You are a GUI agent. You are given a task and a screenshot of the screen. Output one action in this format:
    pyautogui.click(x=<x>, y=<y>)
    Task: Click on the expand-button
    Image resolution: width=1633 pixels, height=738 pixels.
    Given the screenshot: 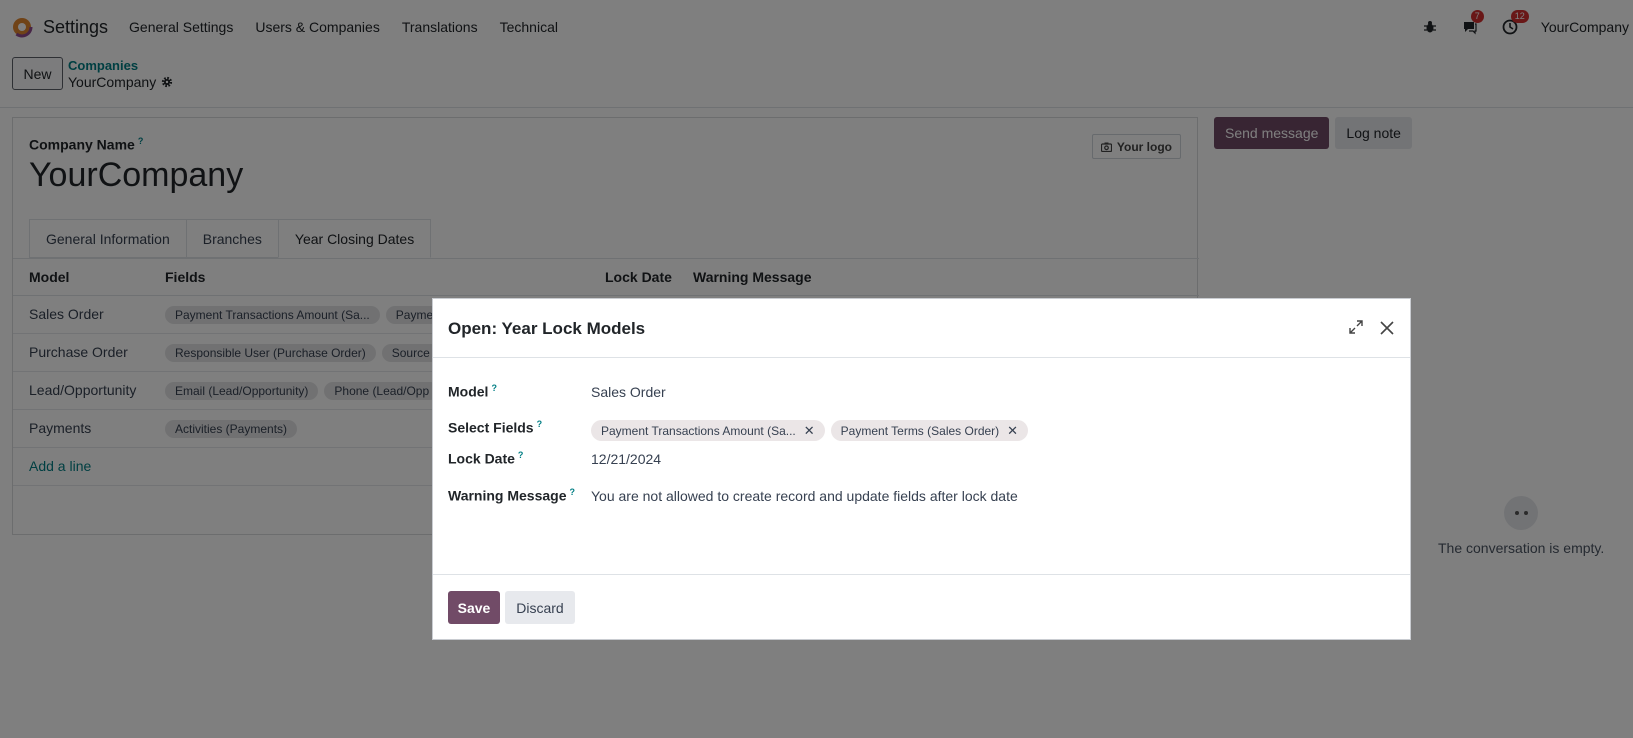 What is the action you would take?
    pyautogui.click(x=1356, y=327)
    